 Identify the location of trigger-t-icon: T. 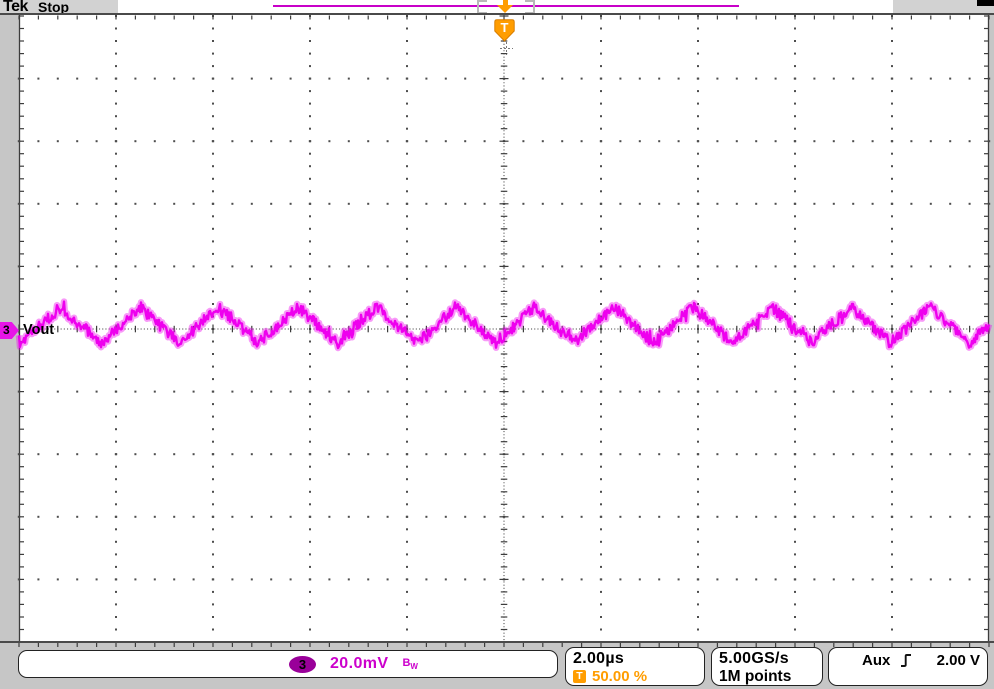
(579, 676).